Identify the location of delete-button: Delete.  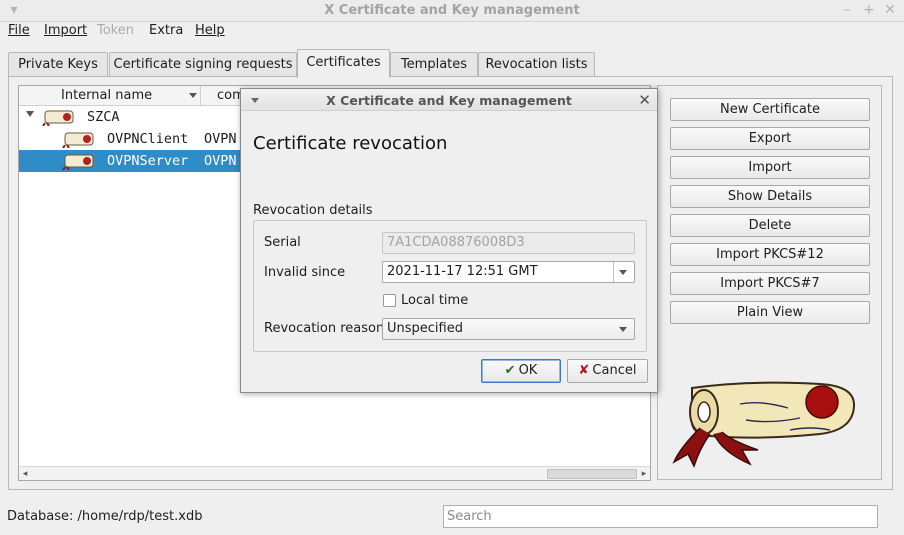
(770, 225).